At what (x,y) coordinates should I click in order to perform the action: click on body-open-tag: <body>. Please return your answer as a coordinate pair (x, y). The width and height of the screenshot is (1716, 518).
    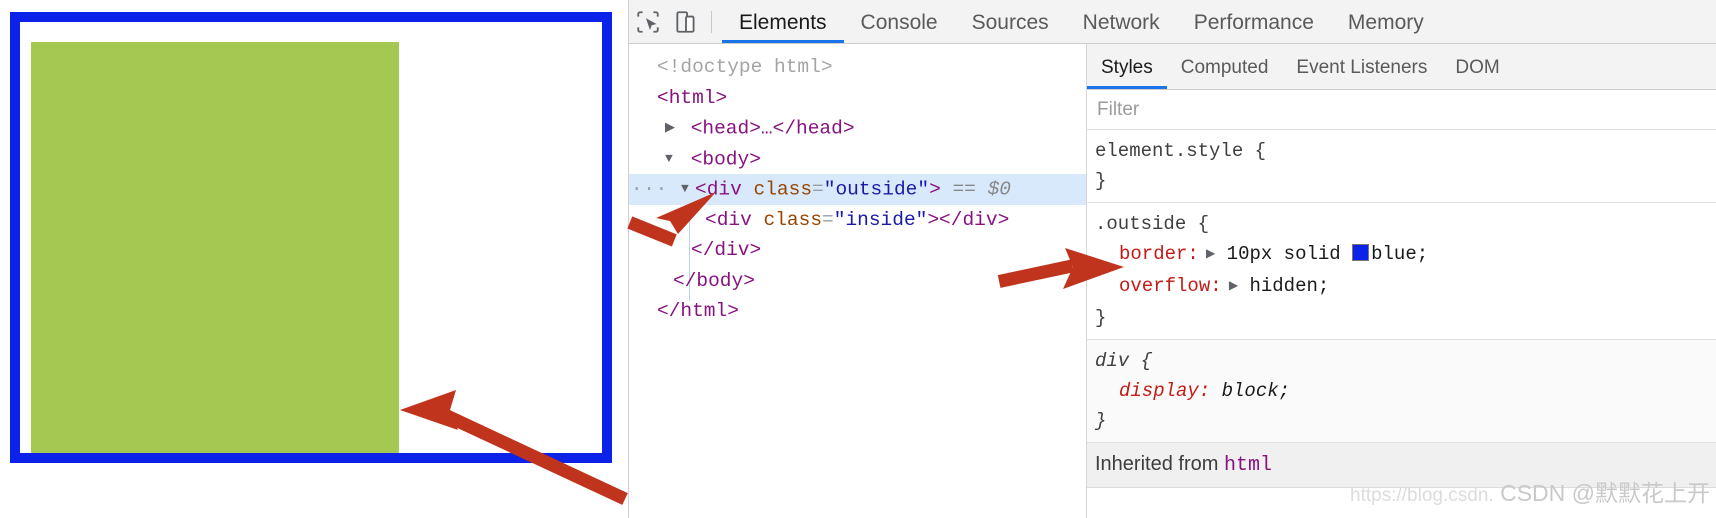
    Looking at the image, I should click on (725, 158).